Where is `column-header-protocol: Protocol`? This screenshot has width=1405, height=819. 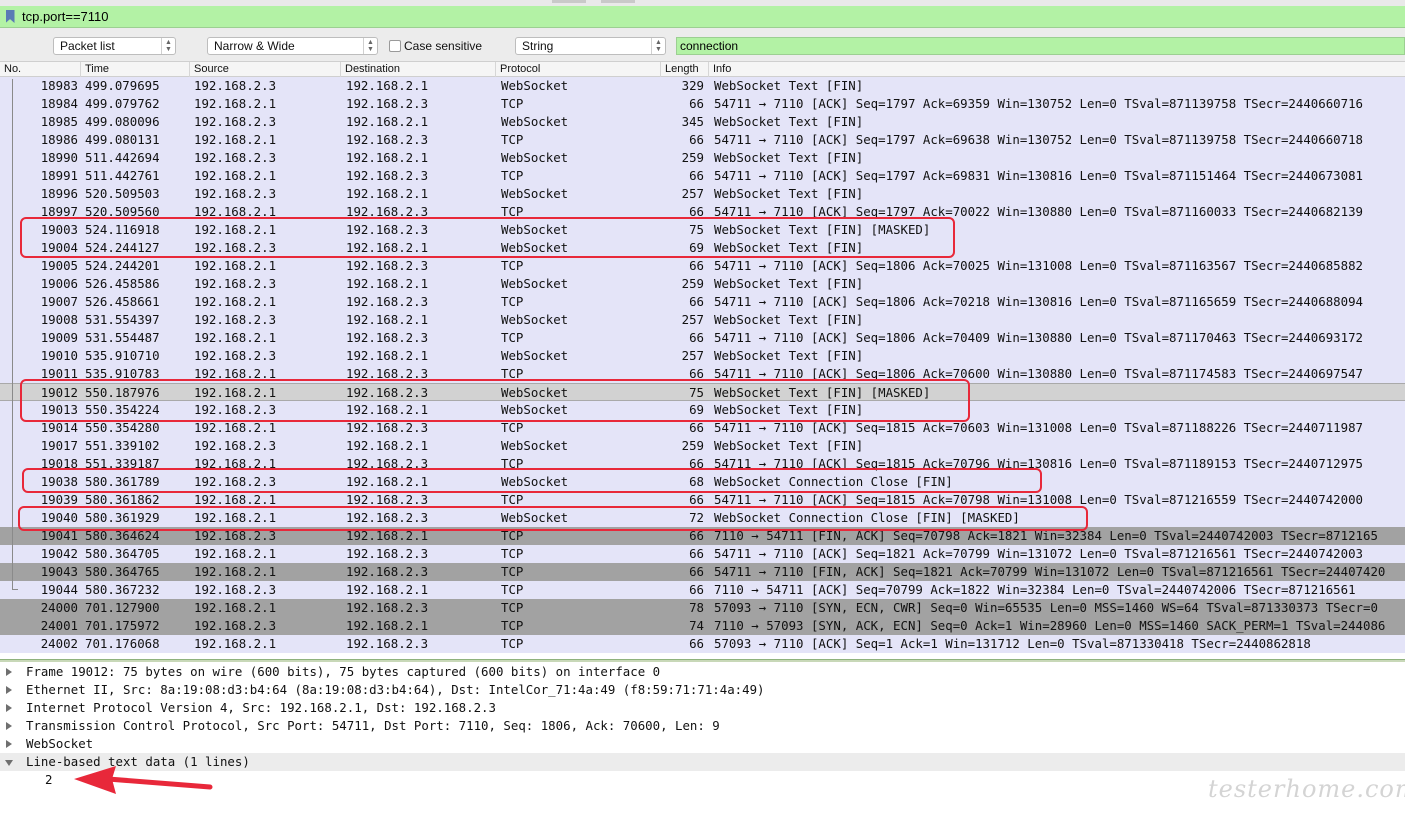
column-header-protocol: Protocol is located at coordinates (577, 69).